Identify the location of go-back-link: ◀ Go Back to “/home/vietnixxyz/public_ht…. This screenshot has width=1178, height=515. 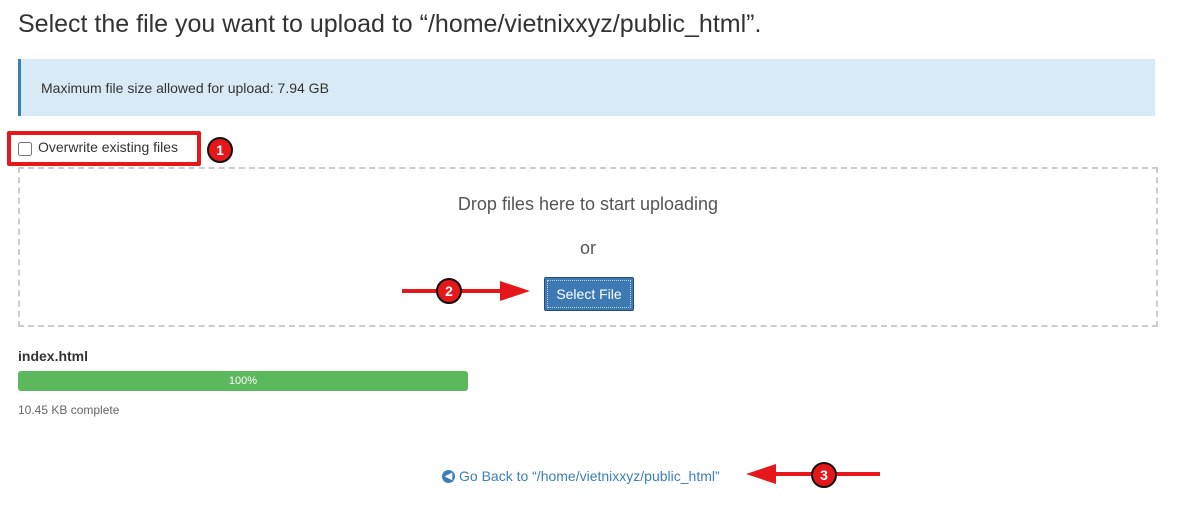
(581, 476).